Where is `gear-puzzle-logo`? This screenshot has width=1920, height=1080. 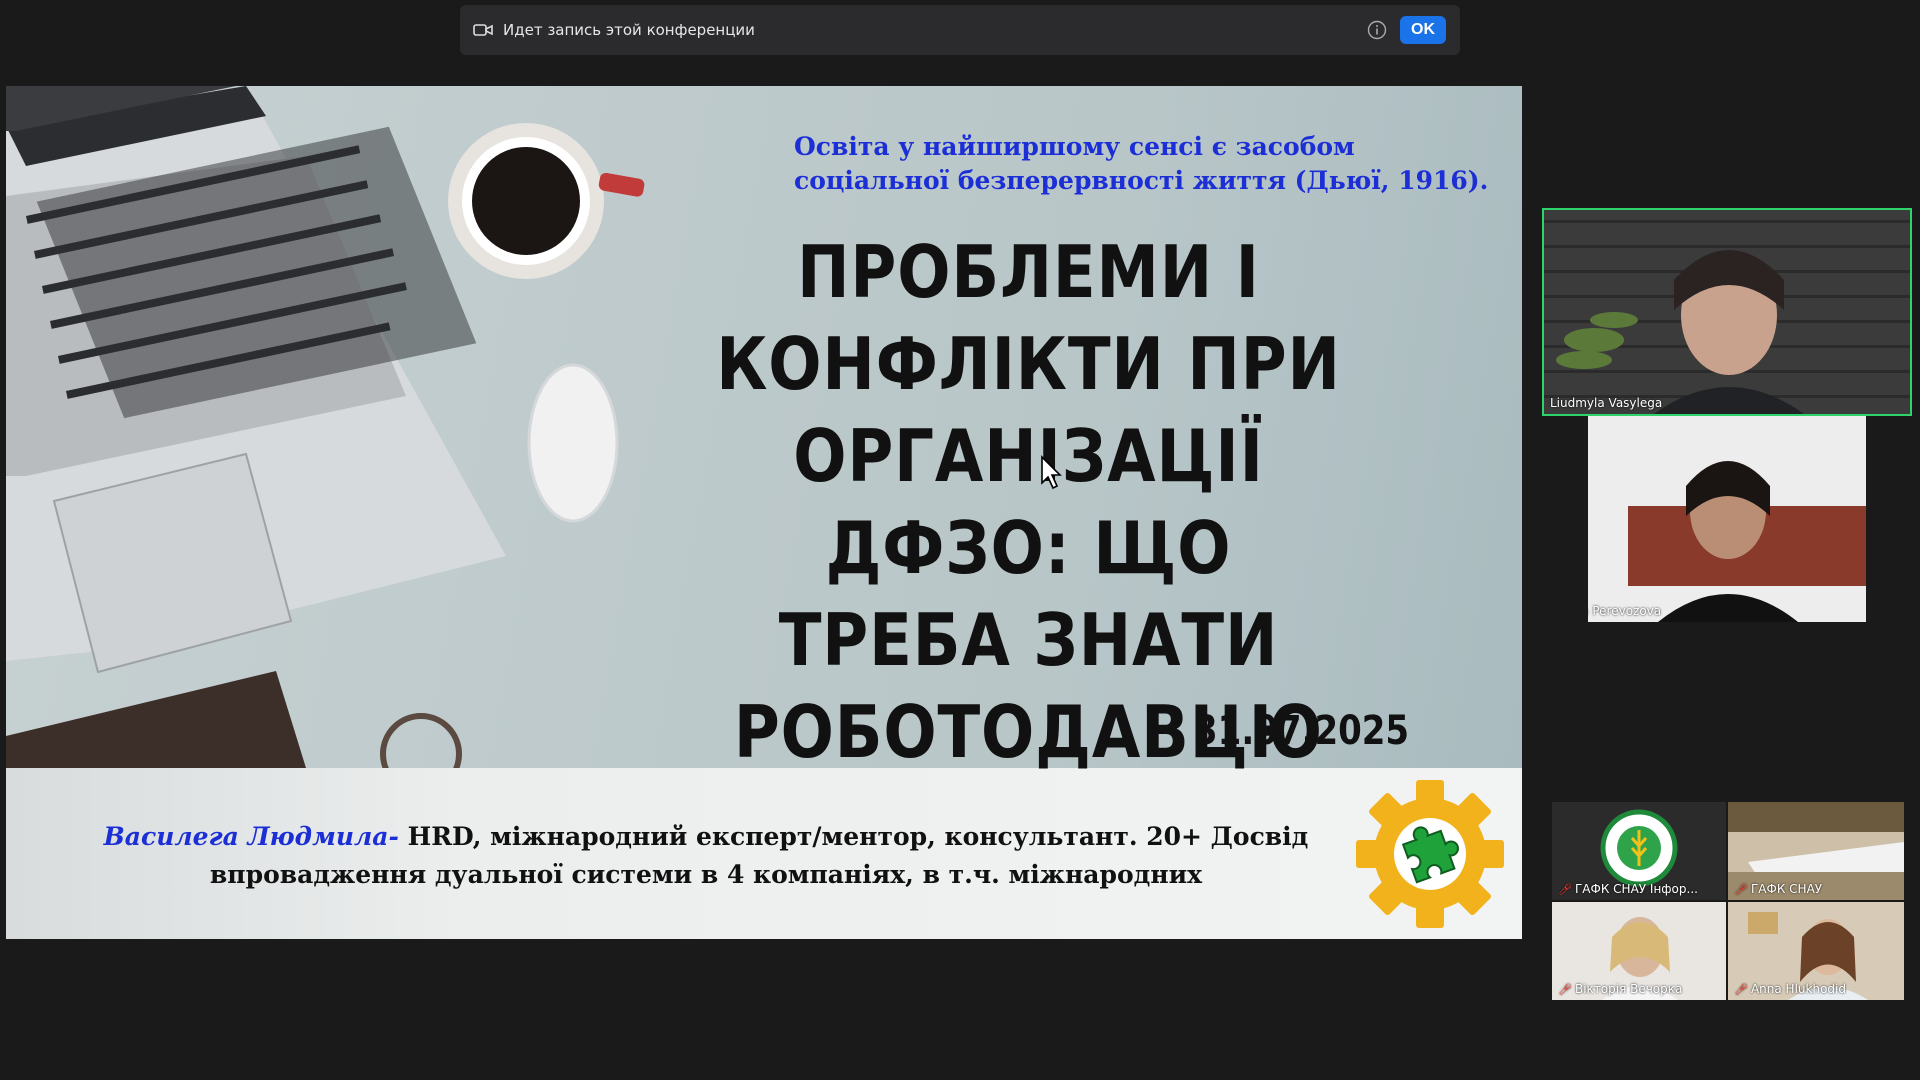
gear-puzzle-logo is located at coordinates (1430, 854).